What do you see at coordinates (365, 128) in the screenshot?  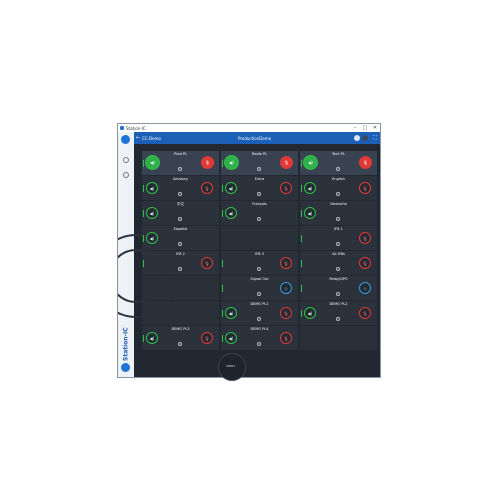 I see `maximize-button: □` at bounding box center [365, 128].